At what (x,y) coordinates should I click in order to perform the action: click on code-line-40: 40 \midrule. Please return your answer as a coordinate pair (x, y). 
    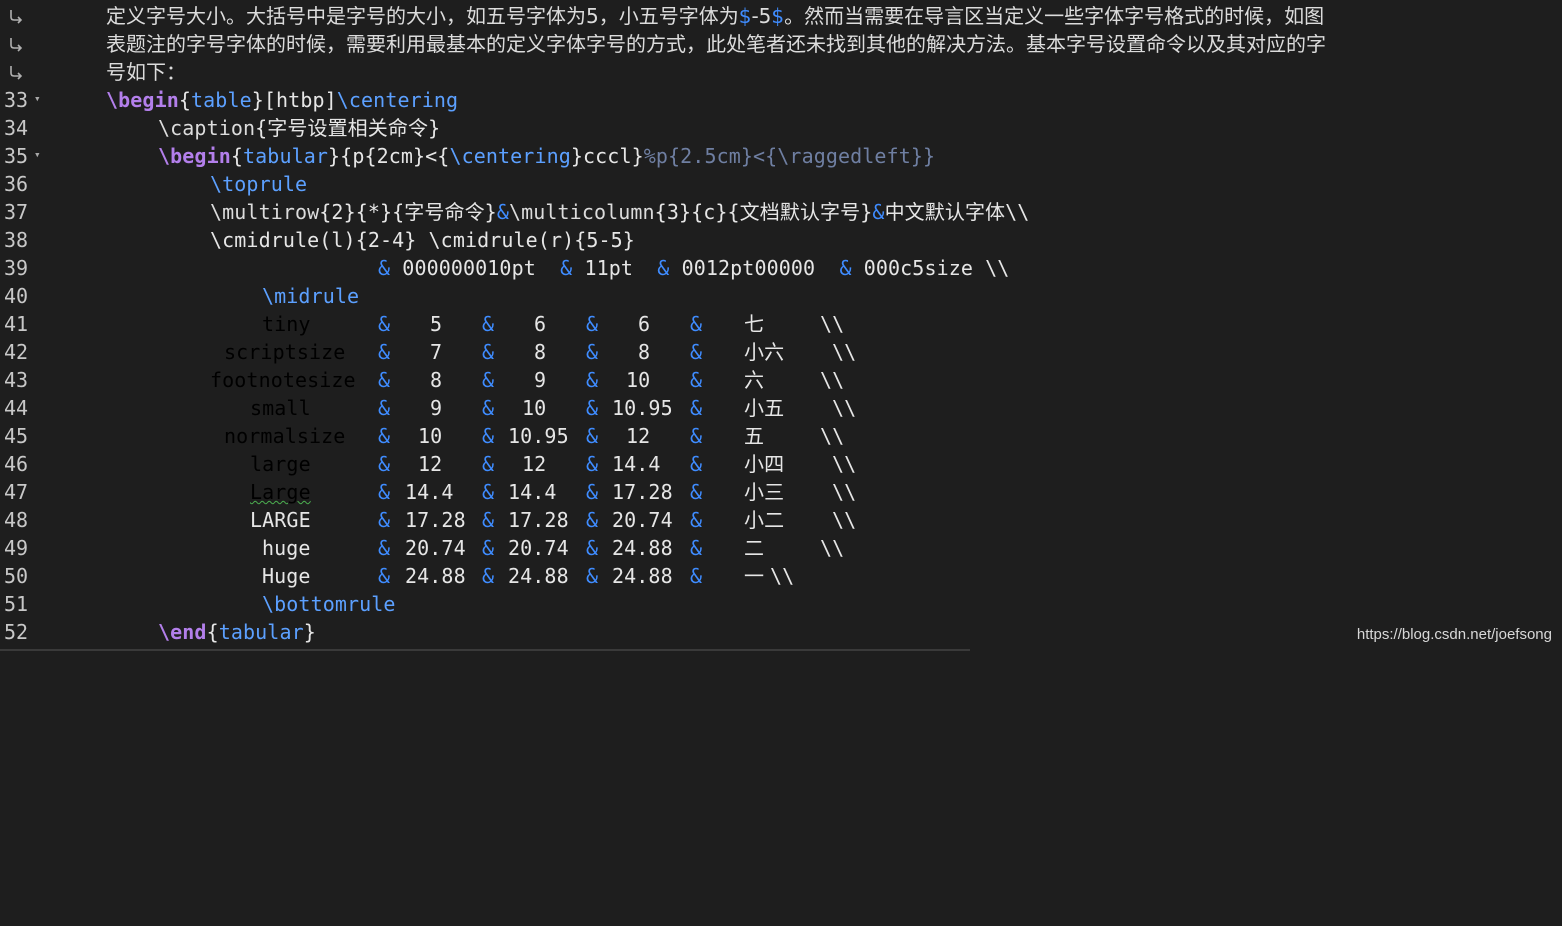
    Looking at the image, I should click on (781, 296).